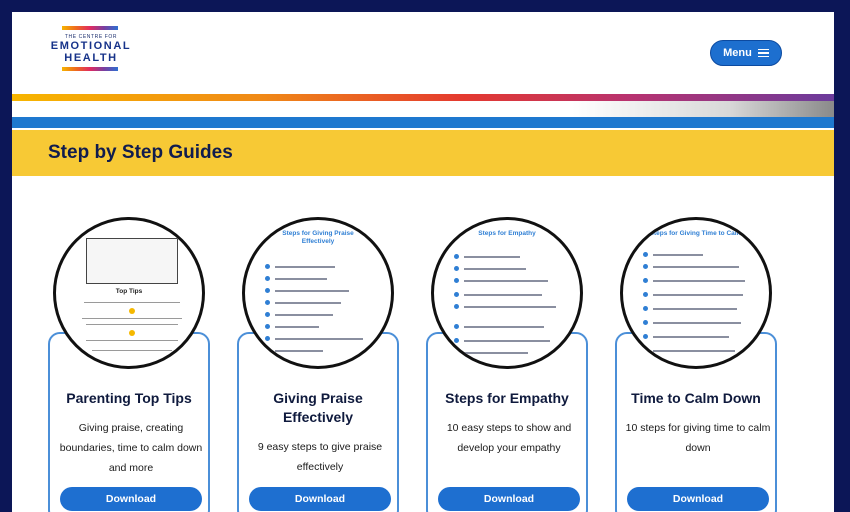 This screenshot has width=850, height=512. I want to click on guide-preview-image: Top Tips, so click(129, 293).